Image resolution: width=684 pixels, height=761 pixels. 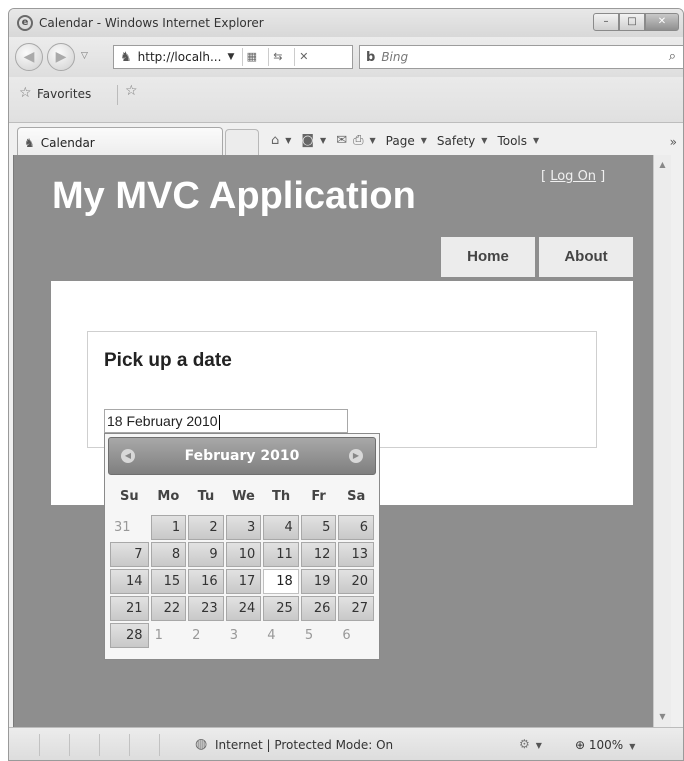 I want to click on calendar-day: 14, so click(x=129, y=581).